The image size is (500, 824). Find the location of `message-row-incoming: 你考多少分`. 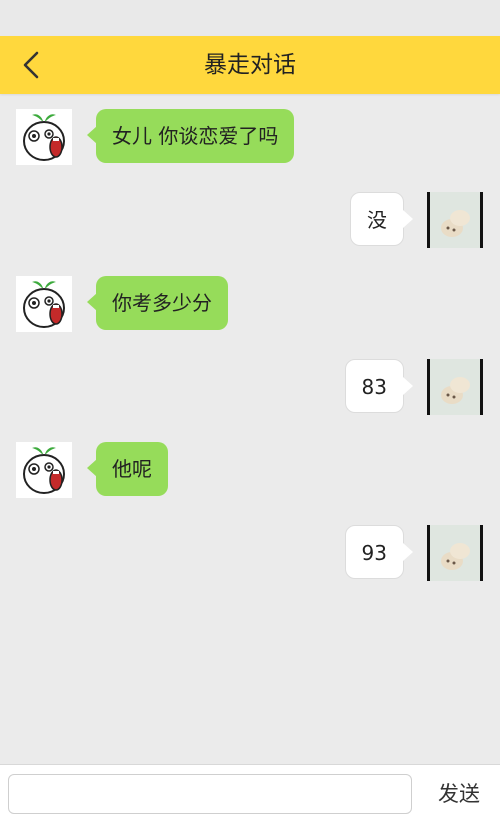

message-row-incoming: 你考多少分 is located at coordinates (250, 305).